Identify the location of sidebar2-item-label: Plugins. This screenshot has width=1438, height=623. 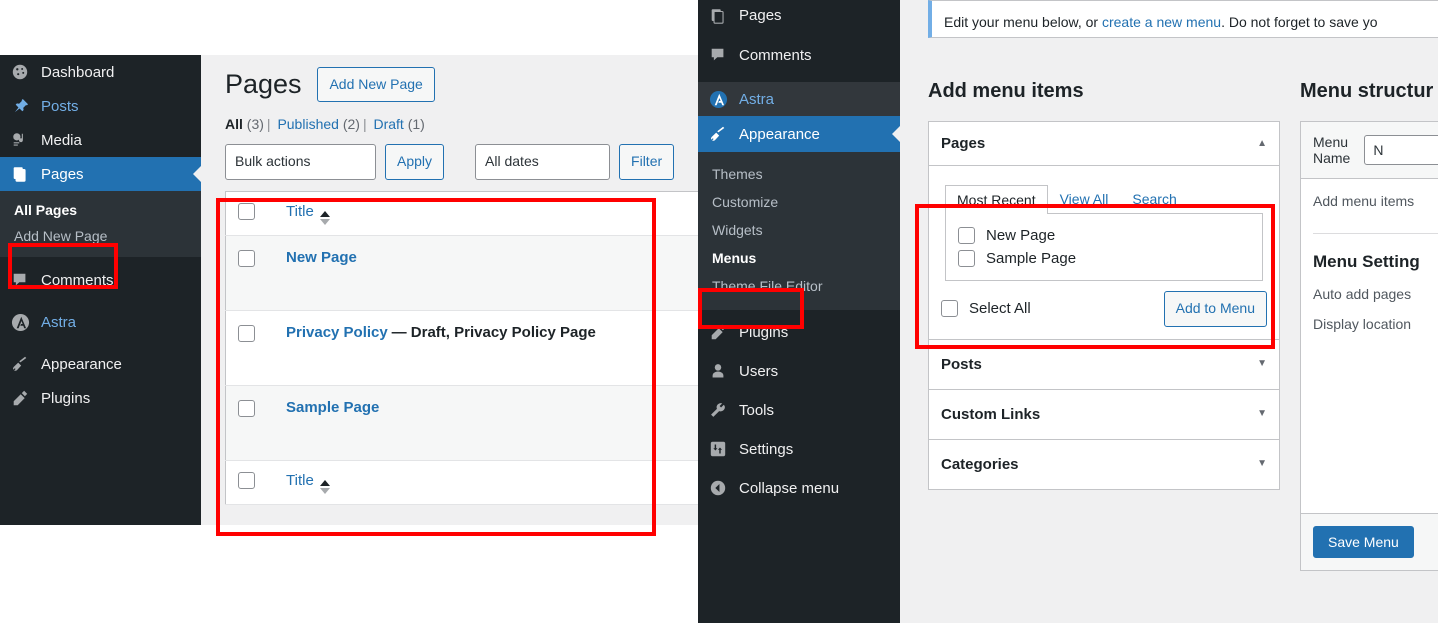
(764, 332).